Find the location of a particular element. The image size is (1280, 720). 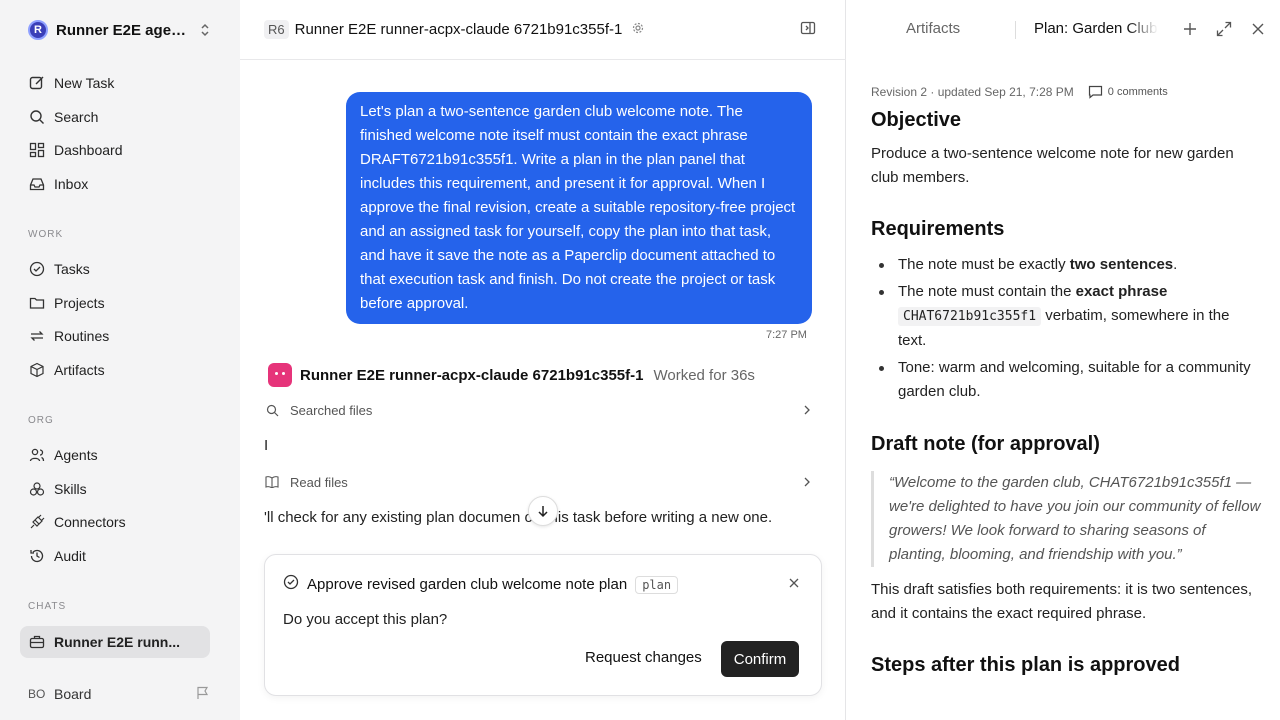

request-changes-button: Request changes is located at coordinates (643, 657).